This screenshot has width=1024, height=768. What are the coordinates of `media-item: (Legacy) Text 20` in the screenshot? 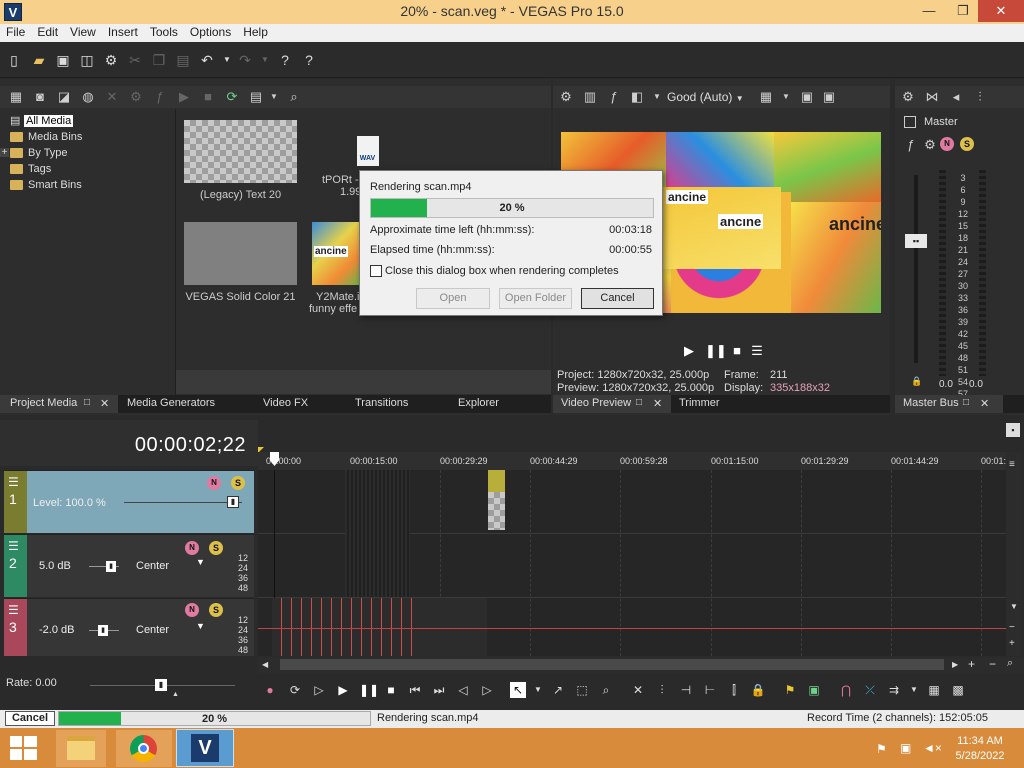 It's located at (240, 160).